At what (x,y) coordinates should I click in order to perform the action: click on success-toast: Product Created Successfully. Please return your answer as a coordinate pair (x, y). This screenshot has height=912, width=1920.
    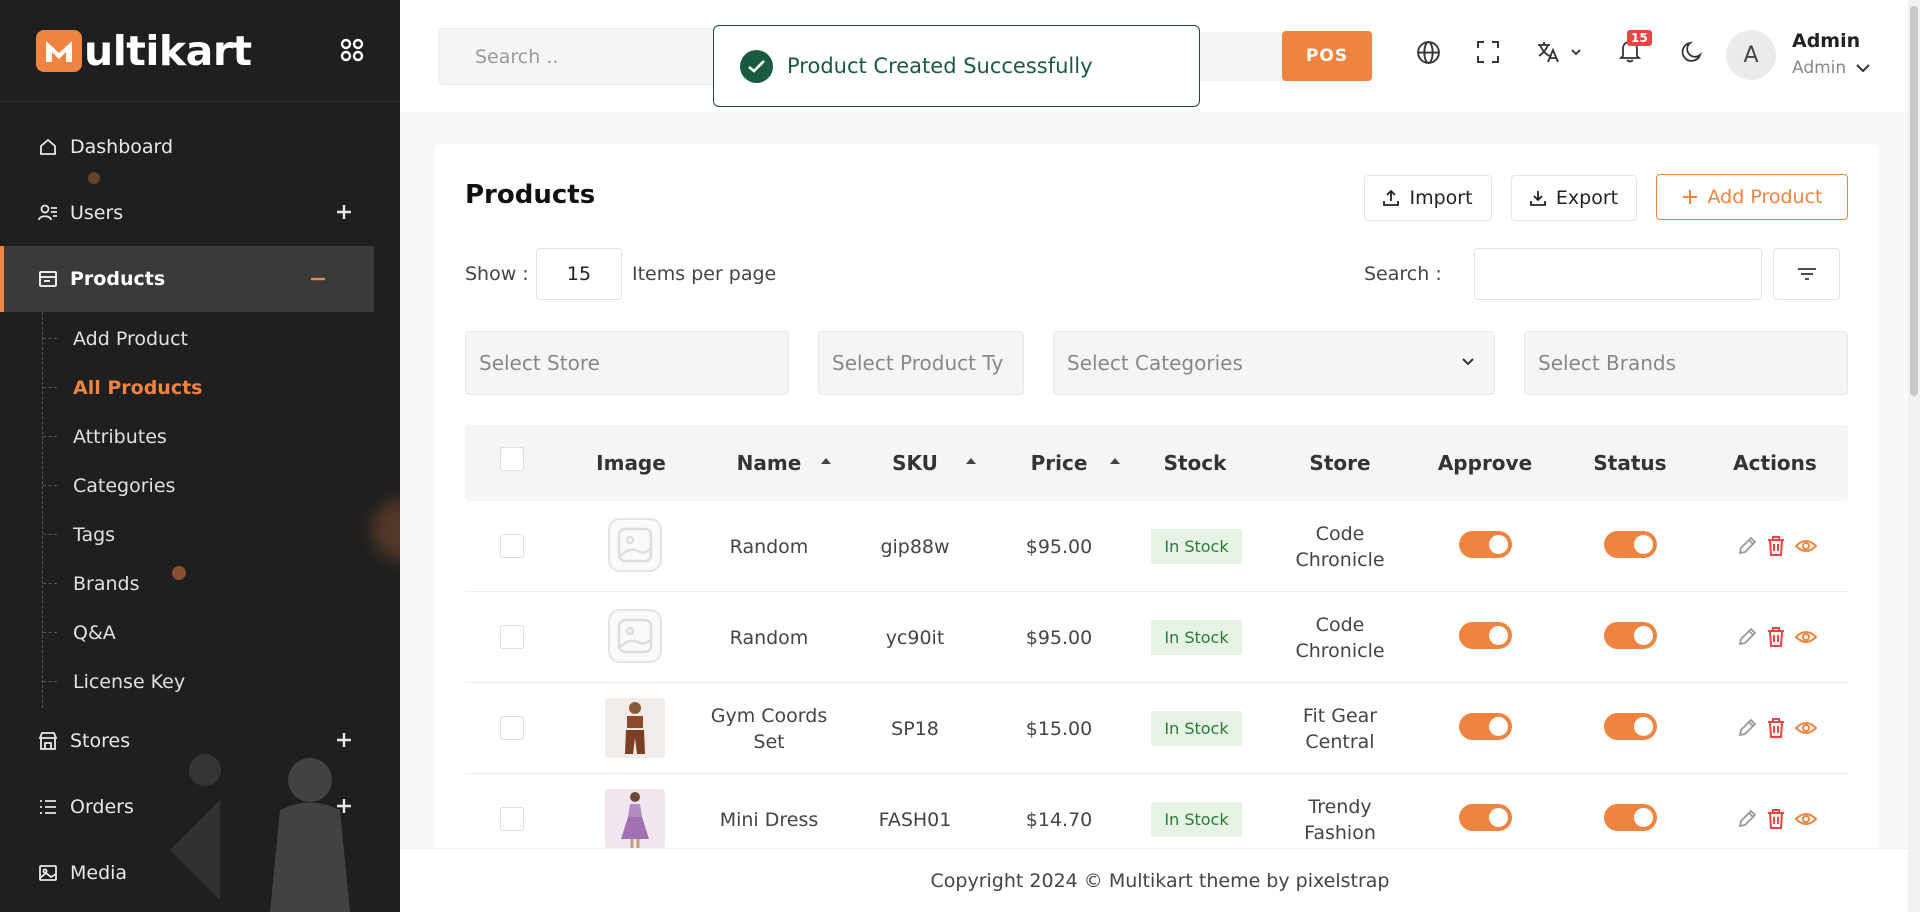
    Looking at the image, I should click on (956, 66).